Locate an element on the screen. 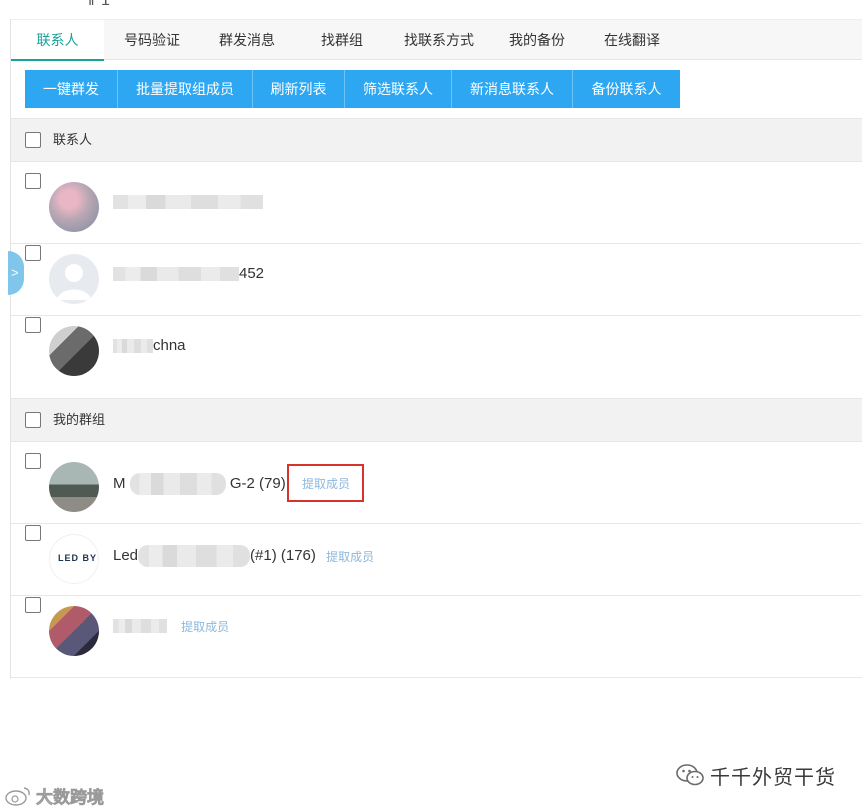  contact-name: 452 is located at coordinates (188, 273).